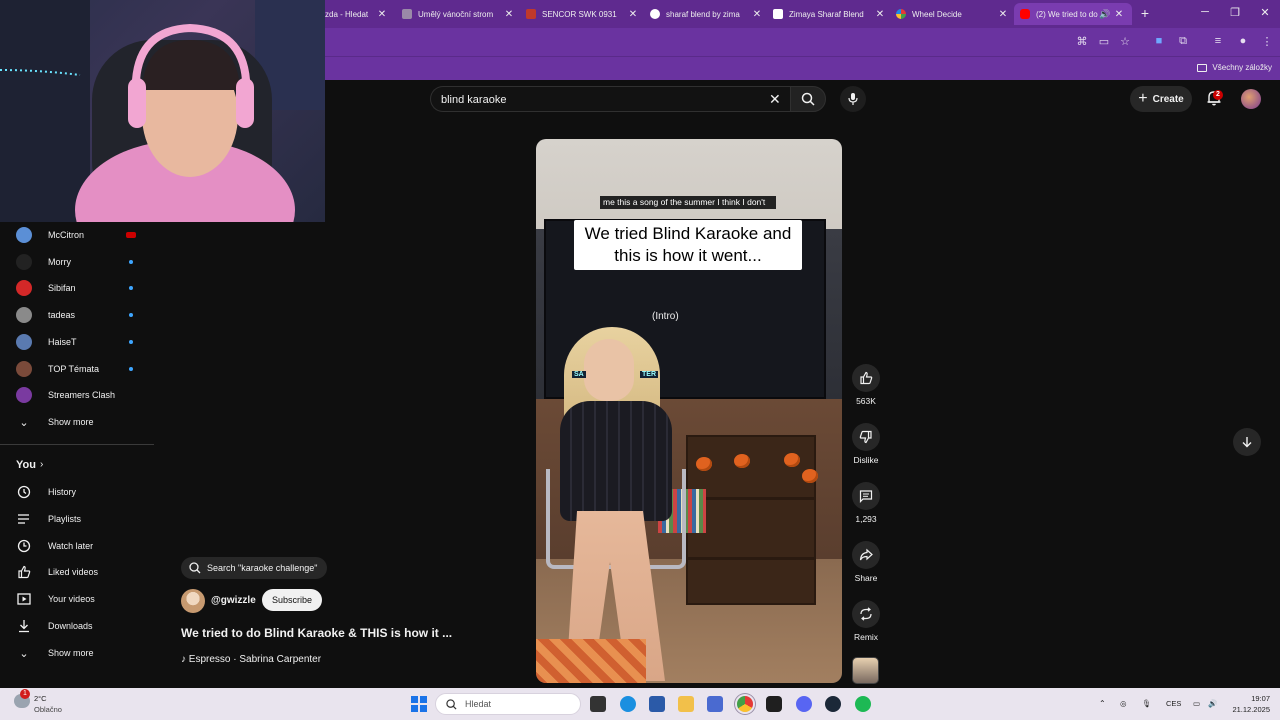 This screenshot has height=720, width=1280. I want to click on remix-button: Remix, so click(866, 621).